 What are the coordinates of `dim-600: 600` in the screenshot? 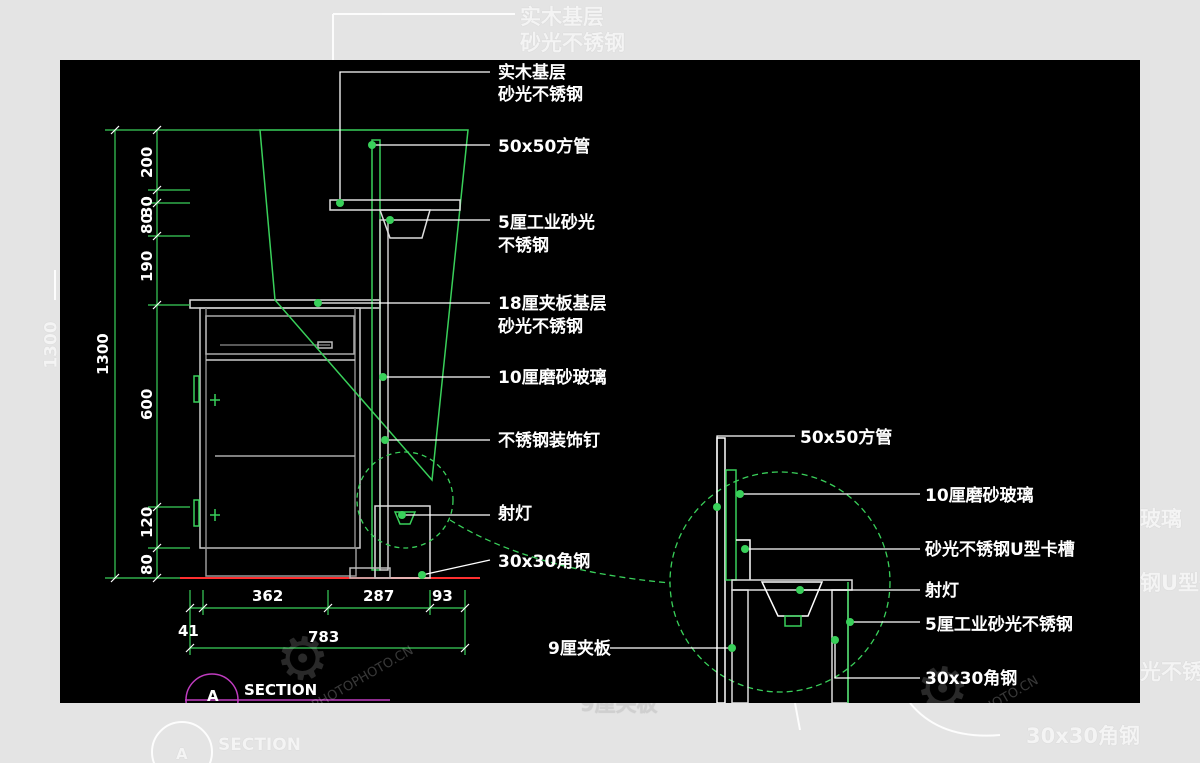 It's located at (147, 404).